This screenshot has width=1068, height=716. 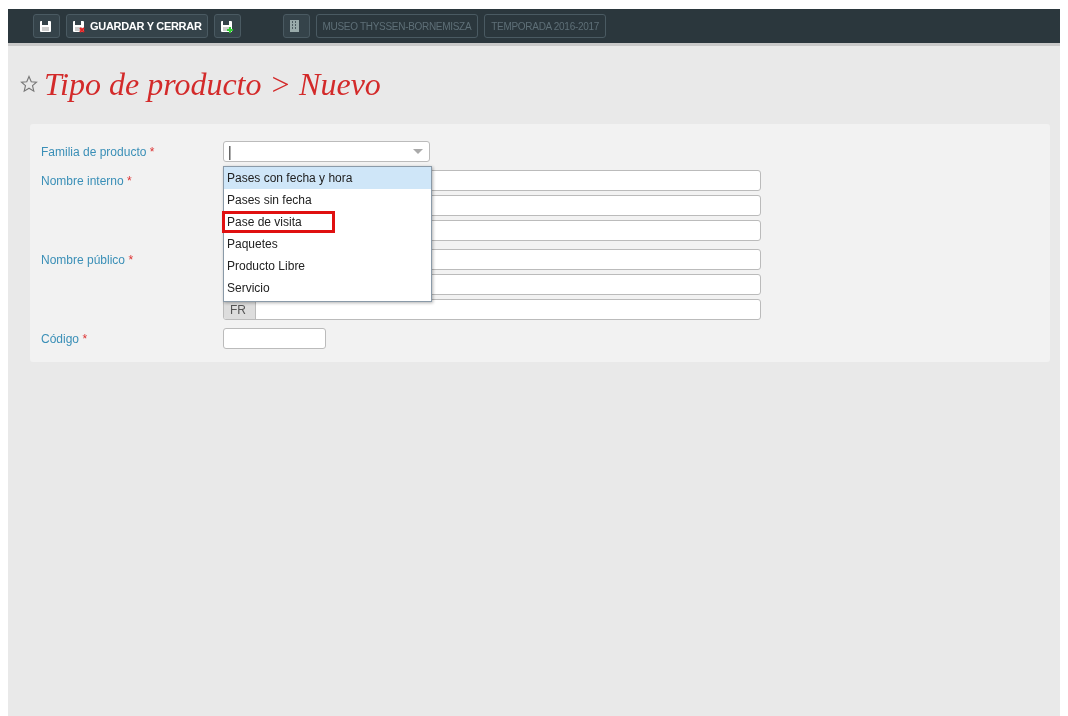 What do you see at coordinates (327, 200) in the screenshot?
I see `dropdown-option: Pases sin fecha` at bounding box center [327, 200].